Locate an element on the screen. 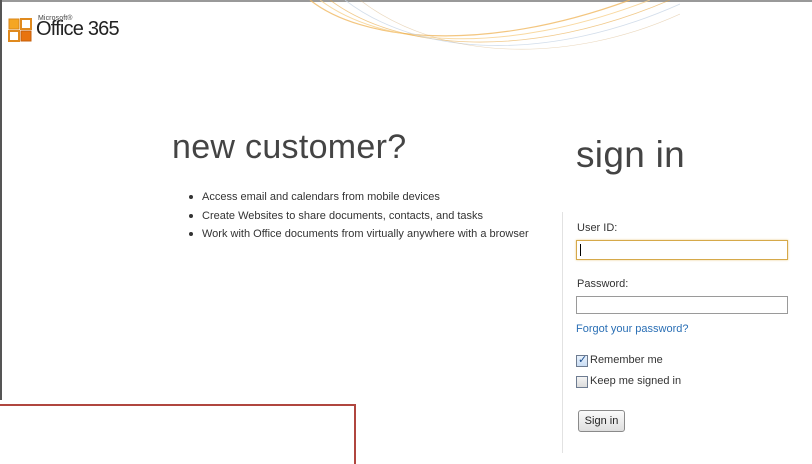 This screenshot has height=464, width=812. remember-me-label: Remember me is located at coordinates (626, 360).